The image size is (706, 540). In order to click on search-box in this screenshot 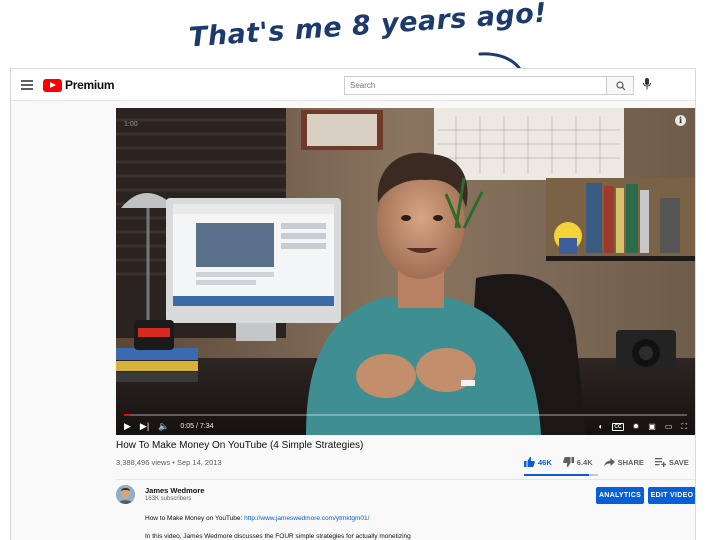, I will do `click(489, 85)`.